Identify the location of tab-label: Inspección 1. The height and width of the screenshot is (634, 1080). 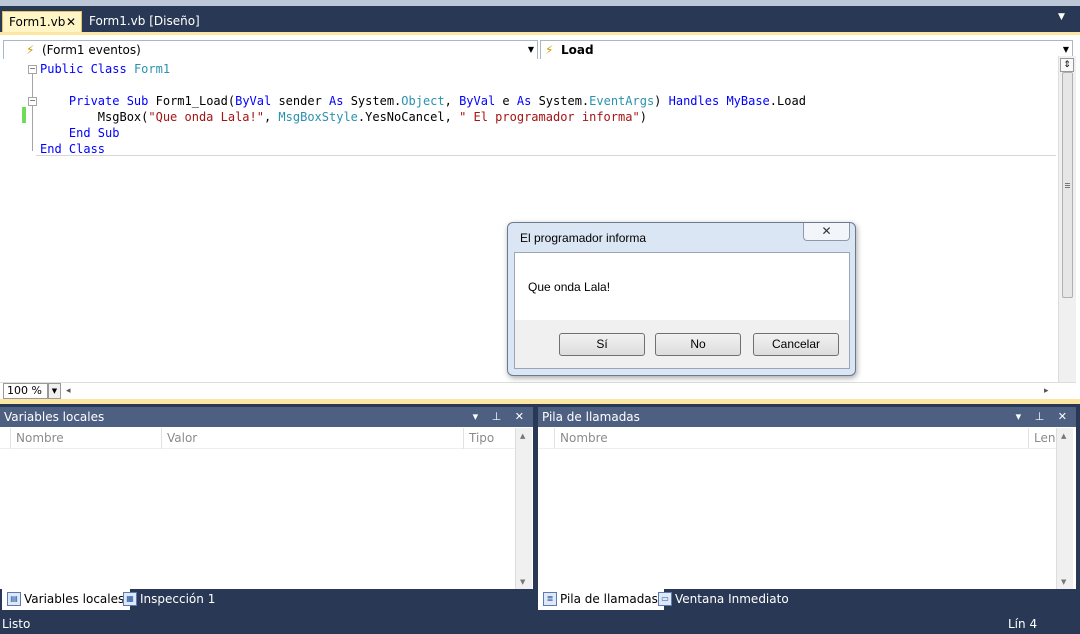
(178, 599).